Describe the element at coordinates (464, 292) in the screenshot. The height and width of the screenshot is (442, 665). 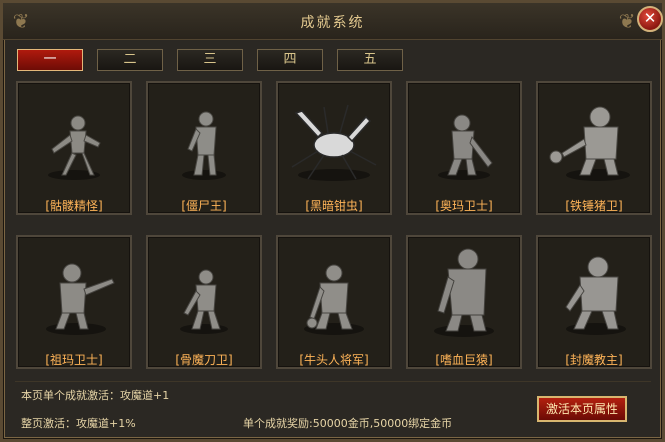
I see `bloodthirsty-giant-ape-icon` at that location.